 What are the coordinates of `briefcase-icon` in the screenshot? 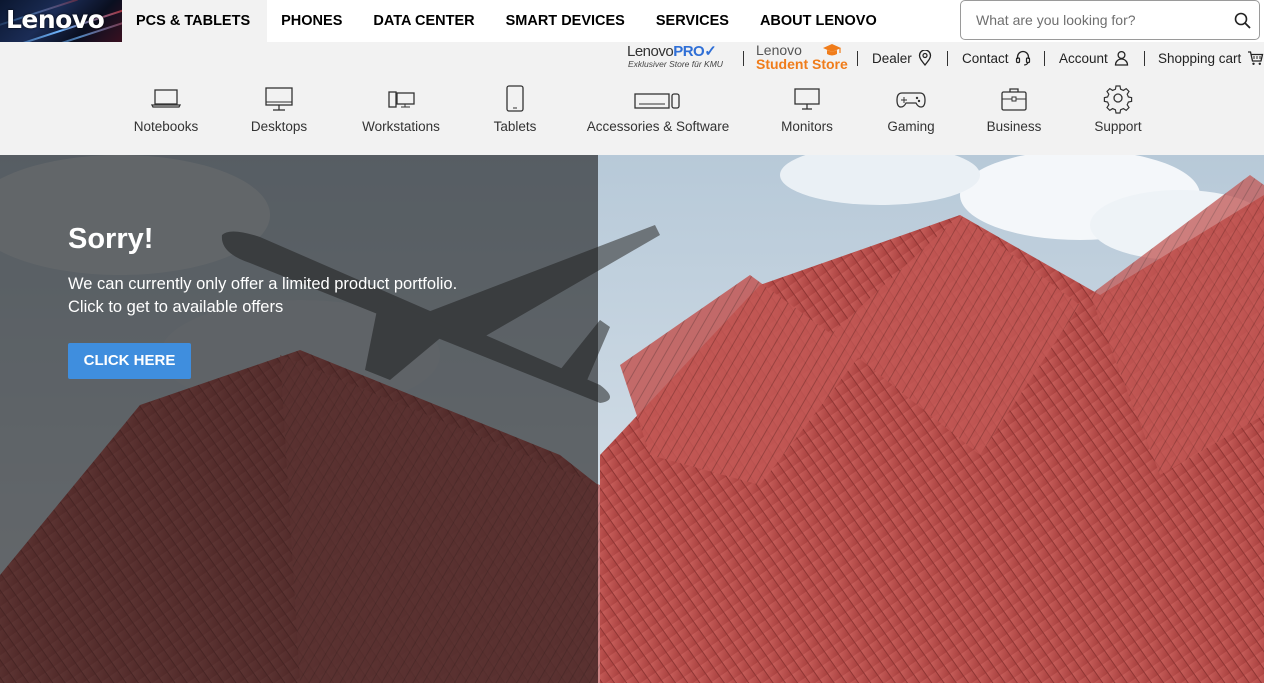 It's located at (1014, 99).